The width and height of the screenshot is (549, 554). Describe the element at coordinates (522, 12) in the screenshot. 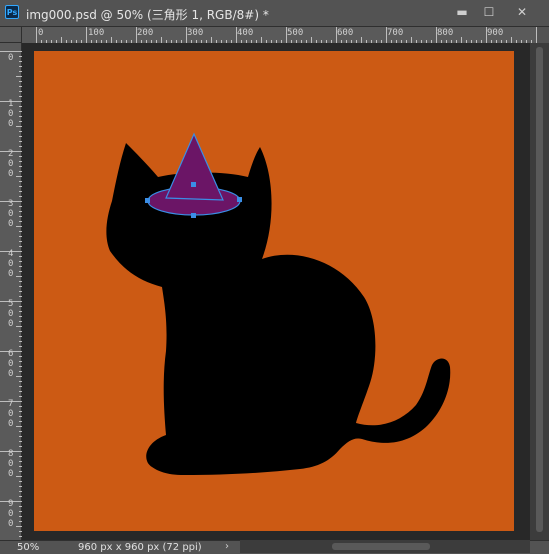

I see `close-icon: ✕` at that location.